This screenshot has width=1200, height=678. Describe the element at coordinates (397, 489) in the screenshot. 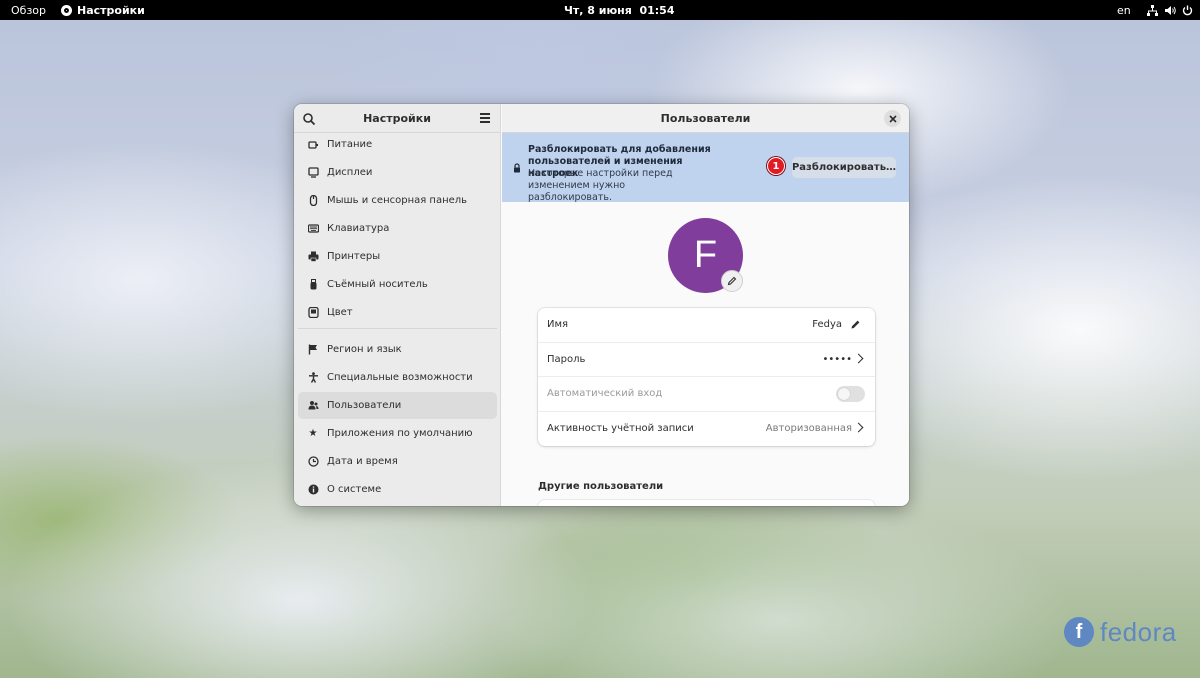

I see `sidebar-item-about: О системе` at that location.